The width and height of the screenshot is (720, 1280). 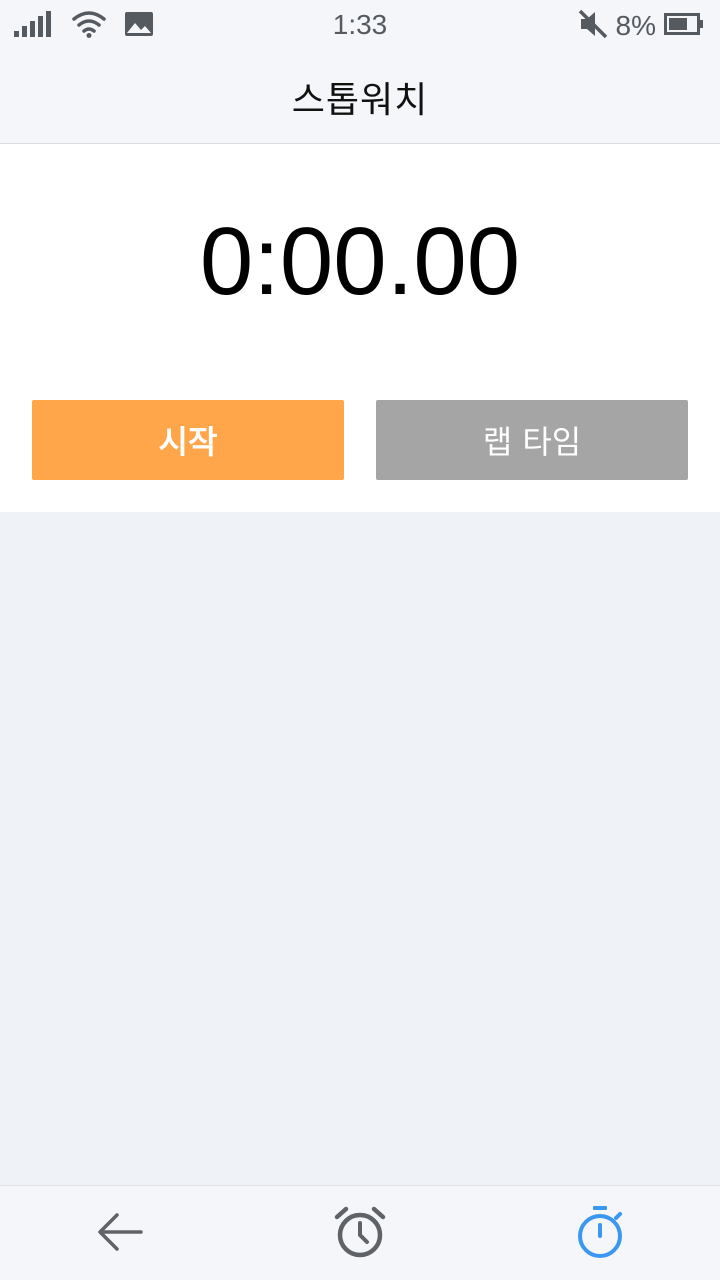 I want to click on mute-icon, so click(x=593, y=26).